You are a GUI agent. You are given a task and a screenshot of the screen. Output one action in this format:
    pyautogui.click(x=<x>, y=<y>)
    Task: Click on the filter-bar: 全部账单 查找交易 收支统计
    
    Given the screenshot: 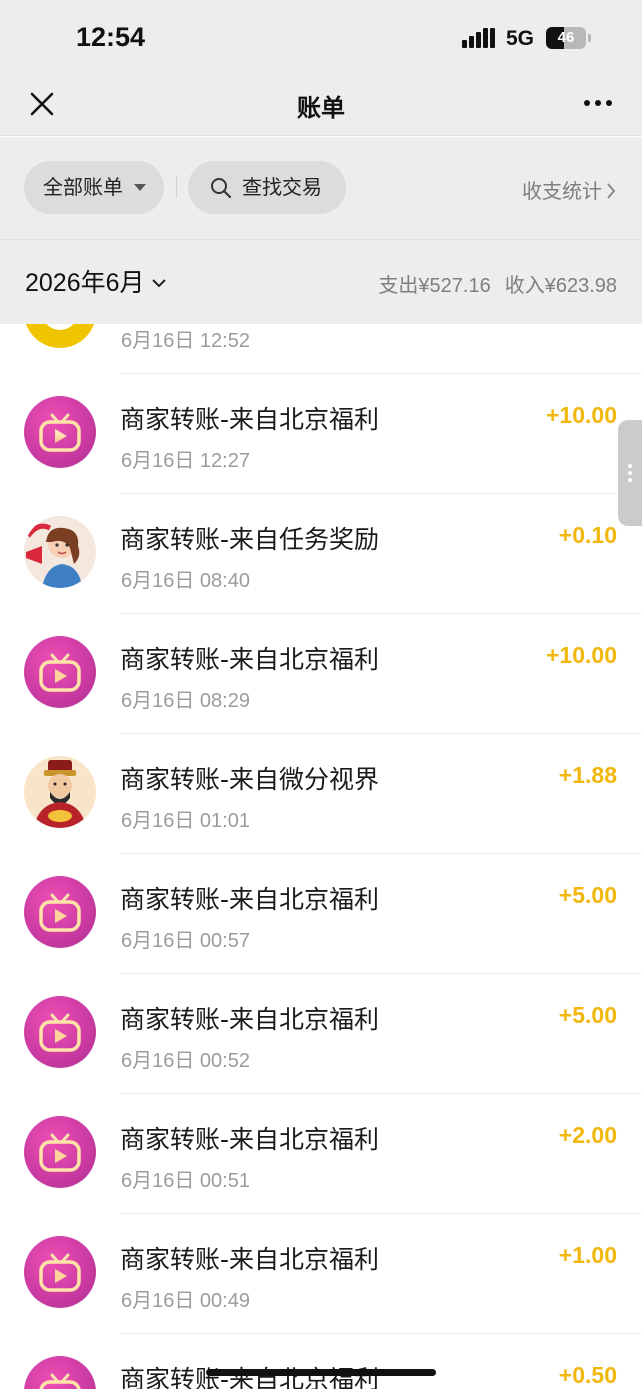 What is the action you would take?
    pyautogui.click(x=321, y=188)
    